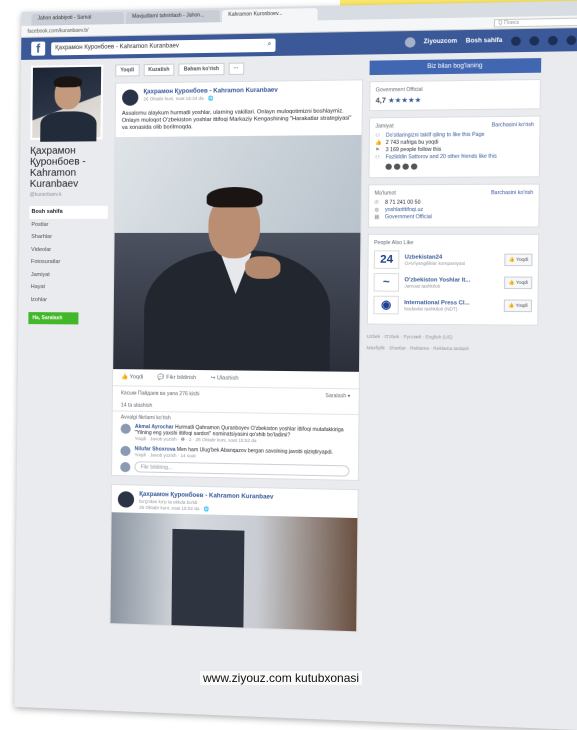 This screenshot has height=730, width=577. Describe the element at coordinates (386, 282) in the screenshot. I see `page-logo: ~` at that location.